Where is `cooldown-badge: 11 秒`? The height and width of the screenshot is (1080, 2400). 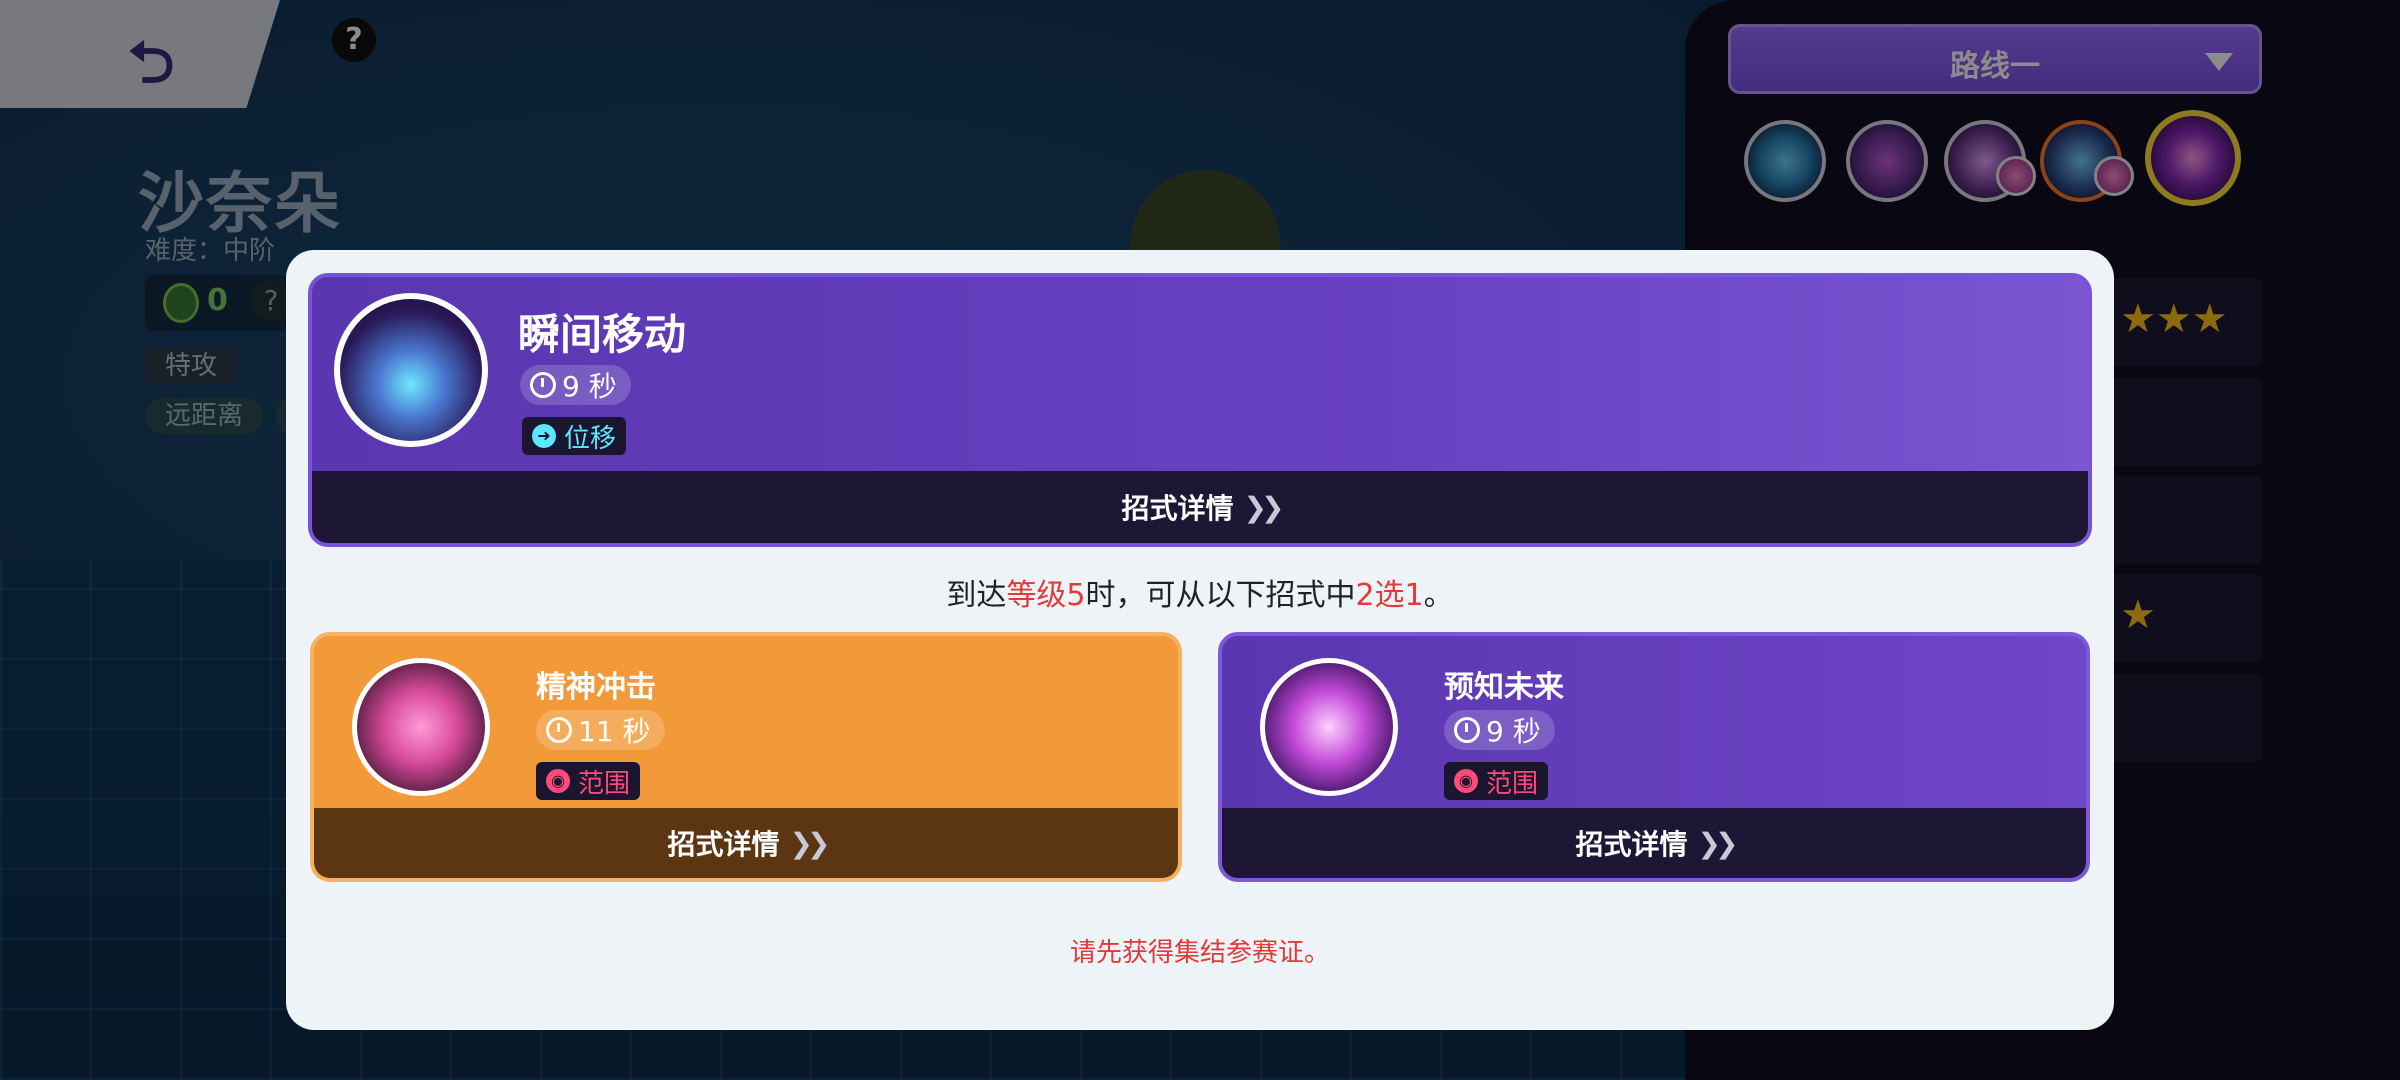 cooldown-badge: 11 秒 is located at coordinates (600, 730).